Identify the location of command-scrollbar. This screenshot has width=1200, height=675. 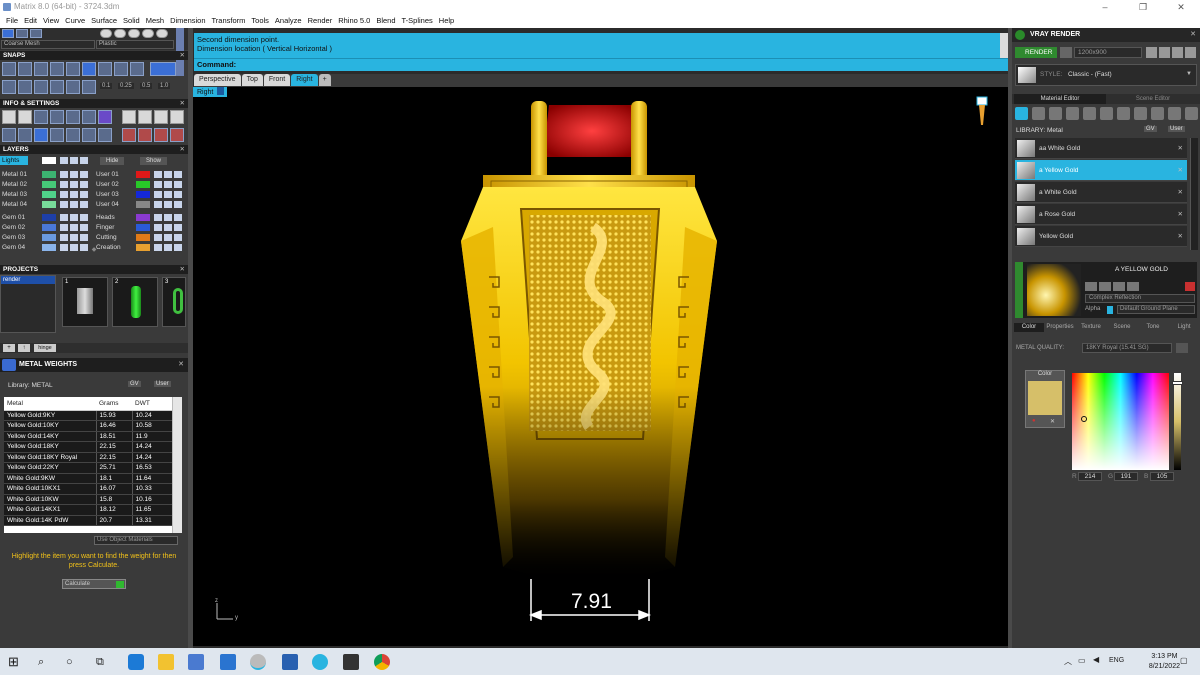
(1004, 45).